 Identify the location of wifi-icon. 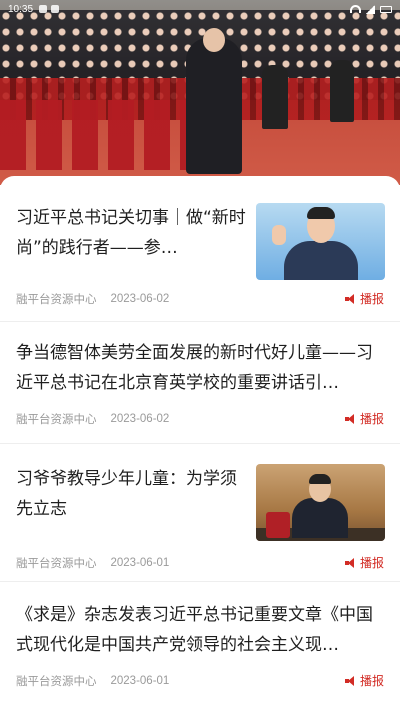
(355, 9).